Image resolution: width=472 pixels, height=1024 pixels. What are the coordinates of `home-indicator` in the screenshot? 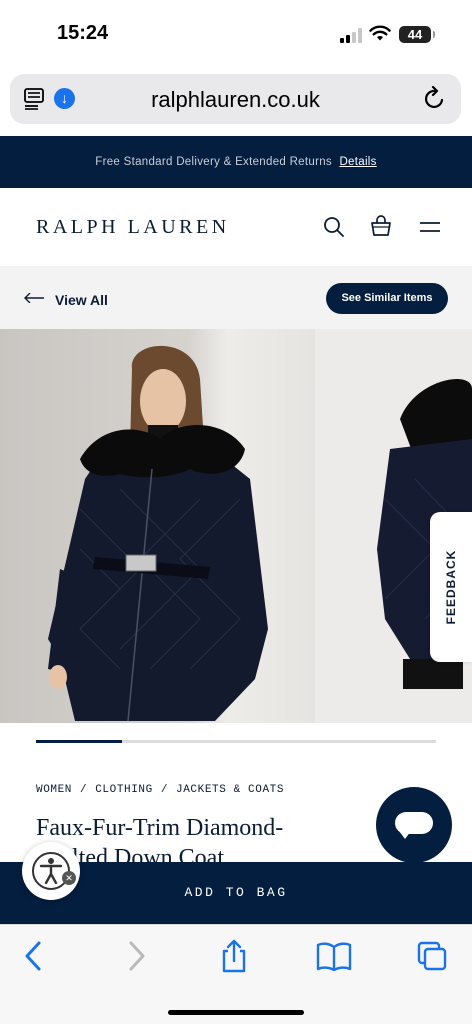 It's located at (236, 1012).